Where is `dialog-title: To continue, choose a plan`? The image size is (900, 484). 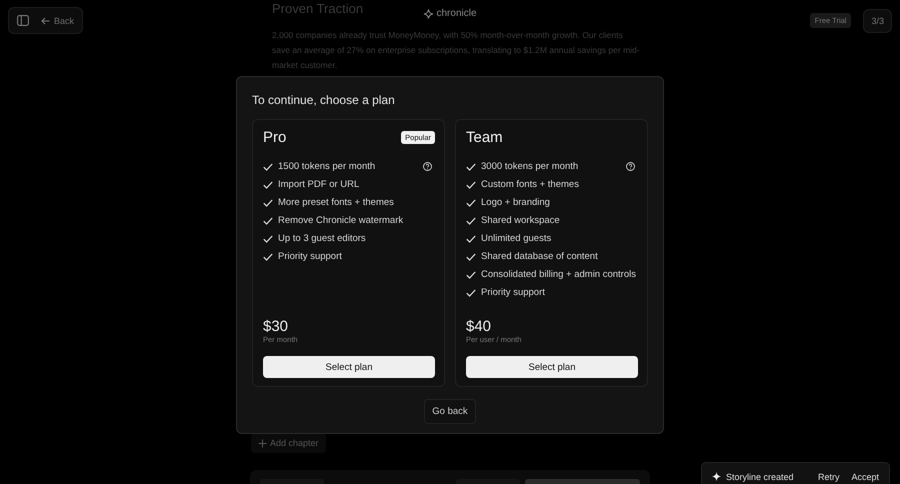
dialog-title: To continue, choose a plan is located at coordinates (324, 100).